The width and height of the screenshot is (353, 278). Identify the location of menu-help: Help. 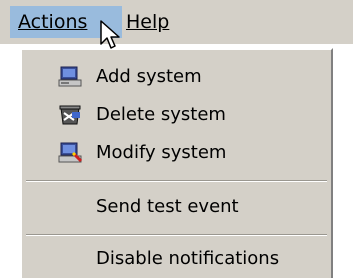
(156, 22).